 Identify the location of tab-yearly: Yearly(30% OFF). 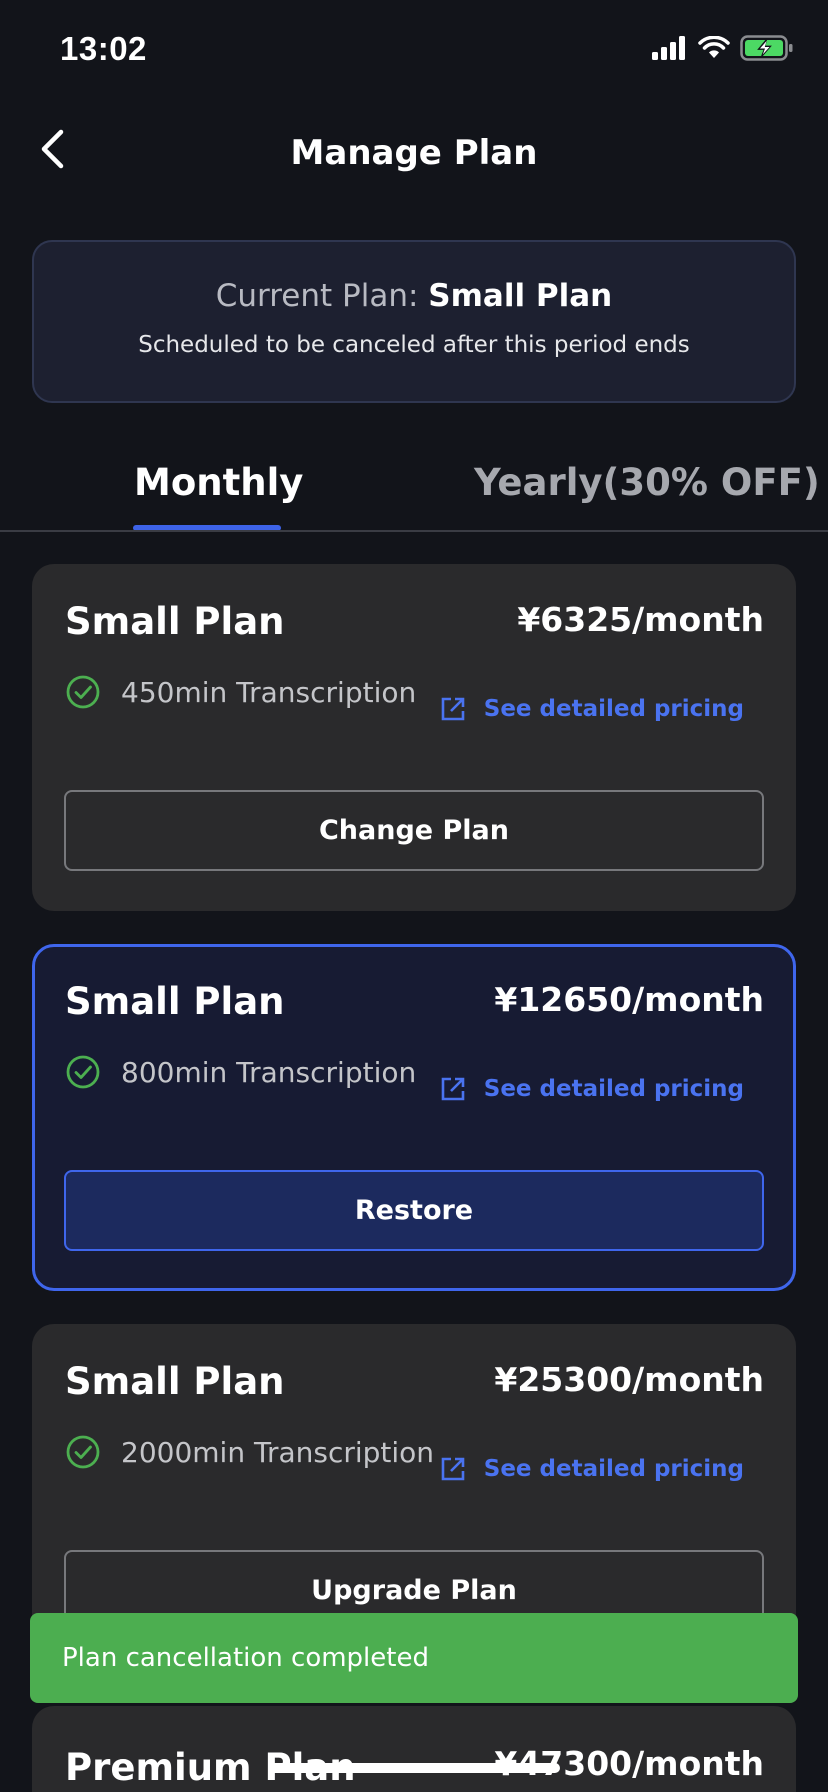
(647, 482).